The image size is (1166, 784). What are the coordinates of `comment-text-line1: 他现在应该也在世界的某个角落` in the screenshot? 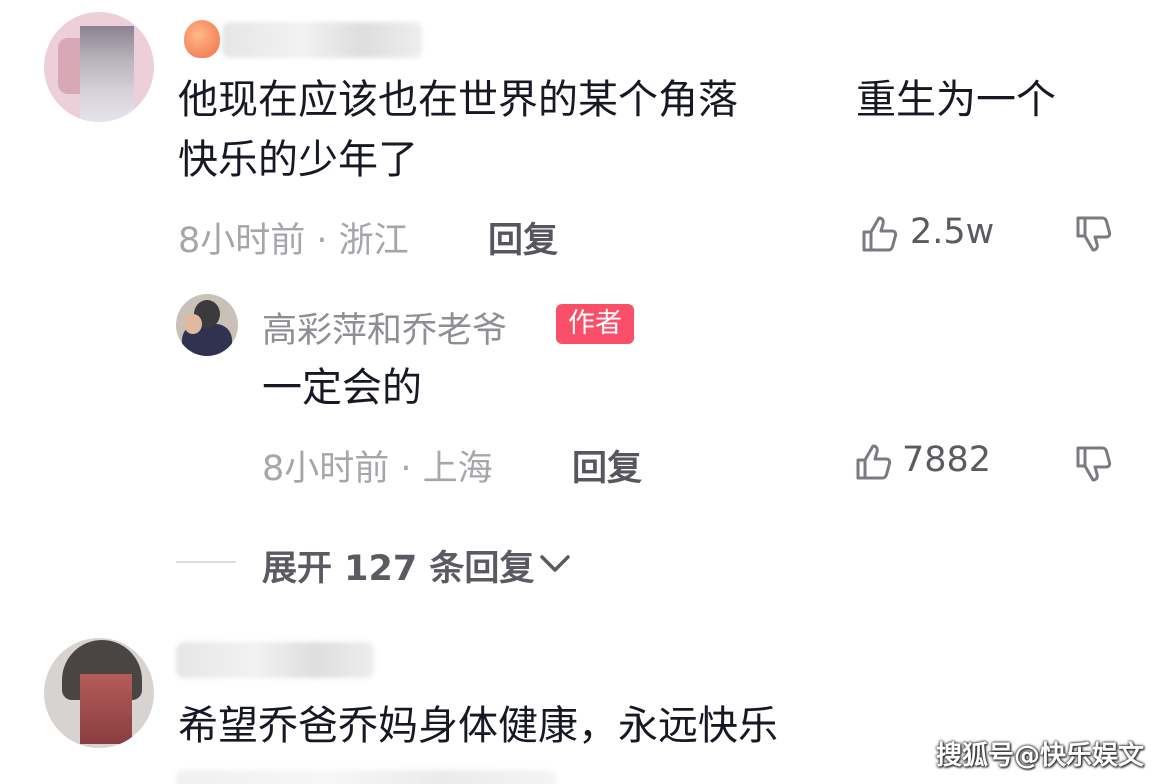 It's located at (458, 100).